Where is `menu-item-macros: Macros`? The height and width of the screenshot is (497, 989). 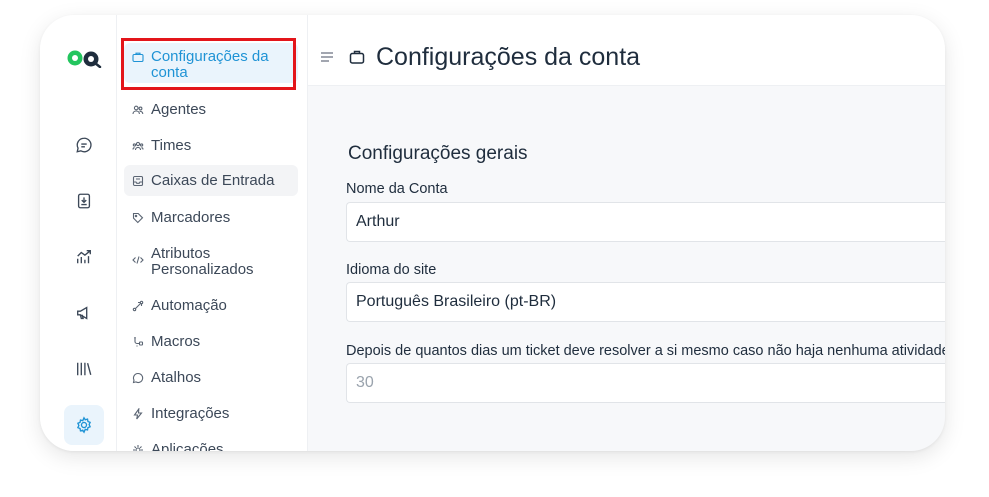 menu-item-macros: Macros is located at coordinates (211, 342).